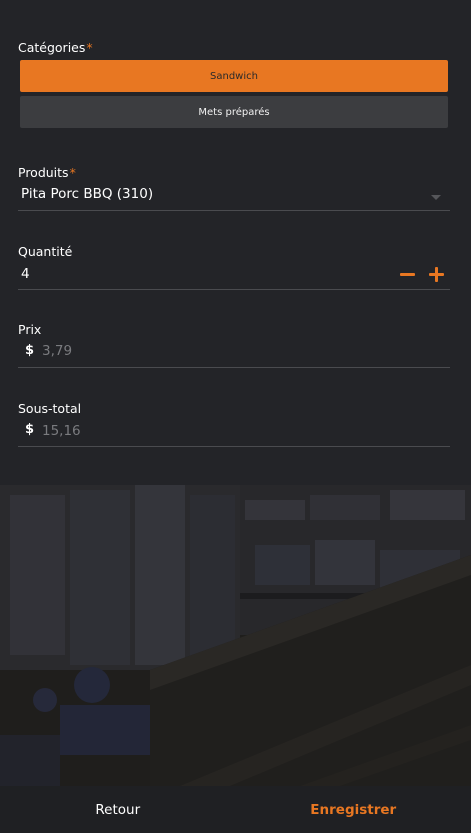 Image resolution: width=471 pixels, height=833 pixels. What do you see at coordinates (408, 274) in the screenshot?
I see `minus-icon` at bounding box center [408, 274].